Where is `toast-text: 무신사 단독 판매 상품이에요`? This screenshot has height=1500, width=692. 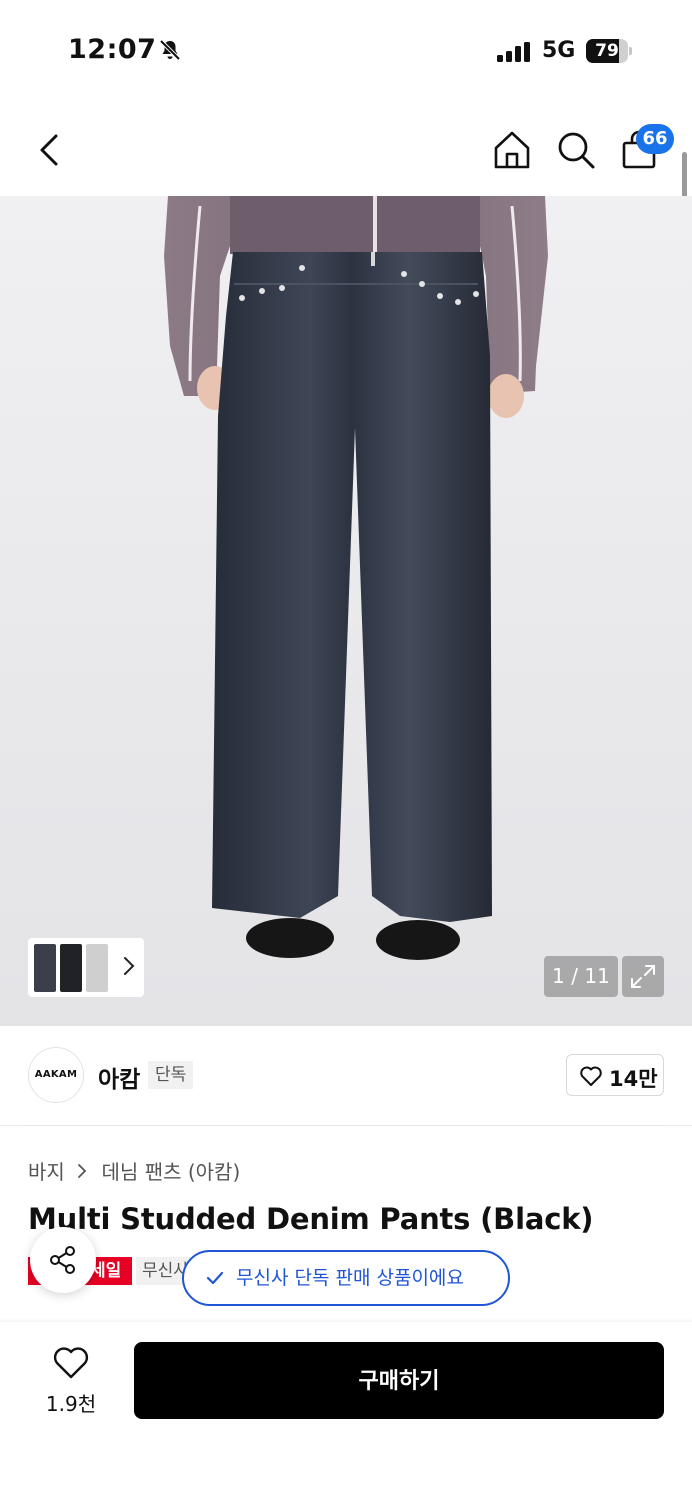
toast-text: 무신사 단독 판매 상품이에요 is located at coordinates (350, 1278).